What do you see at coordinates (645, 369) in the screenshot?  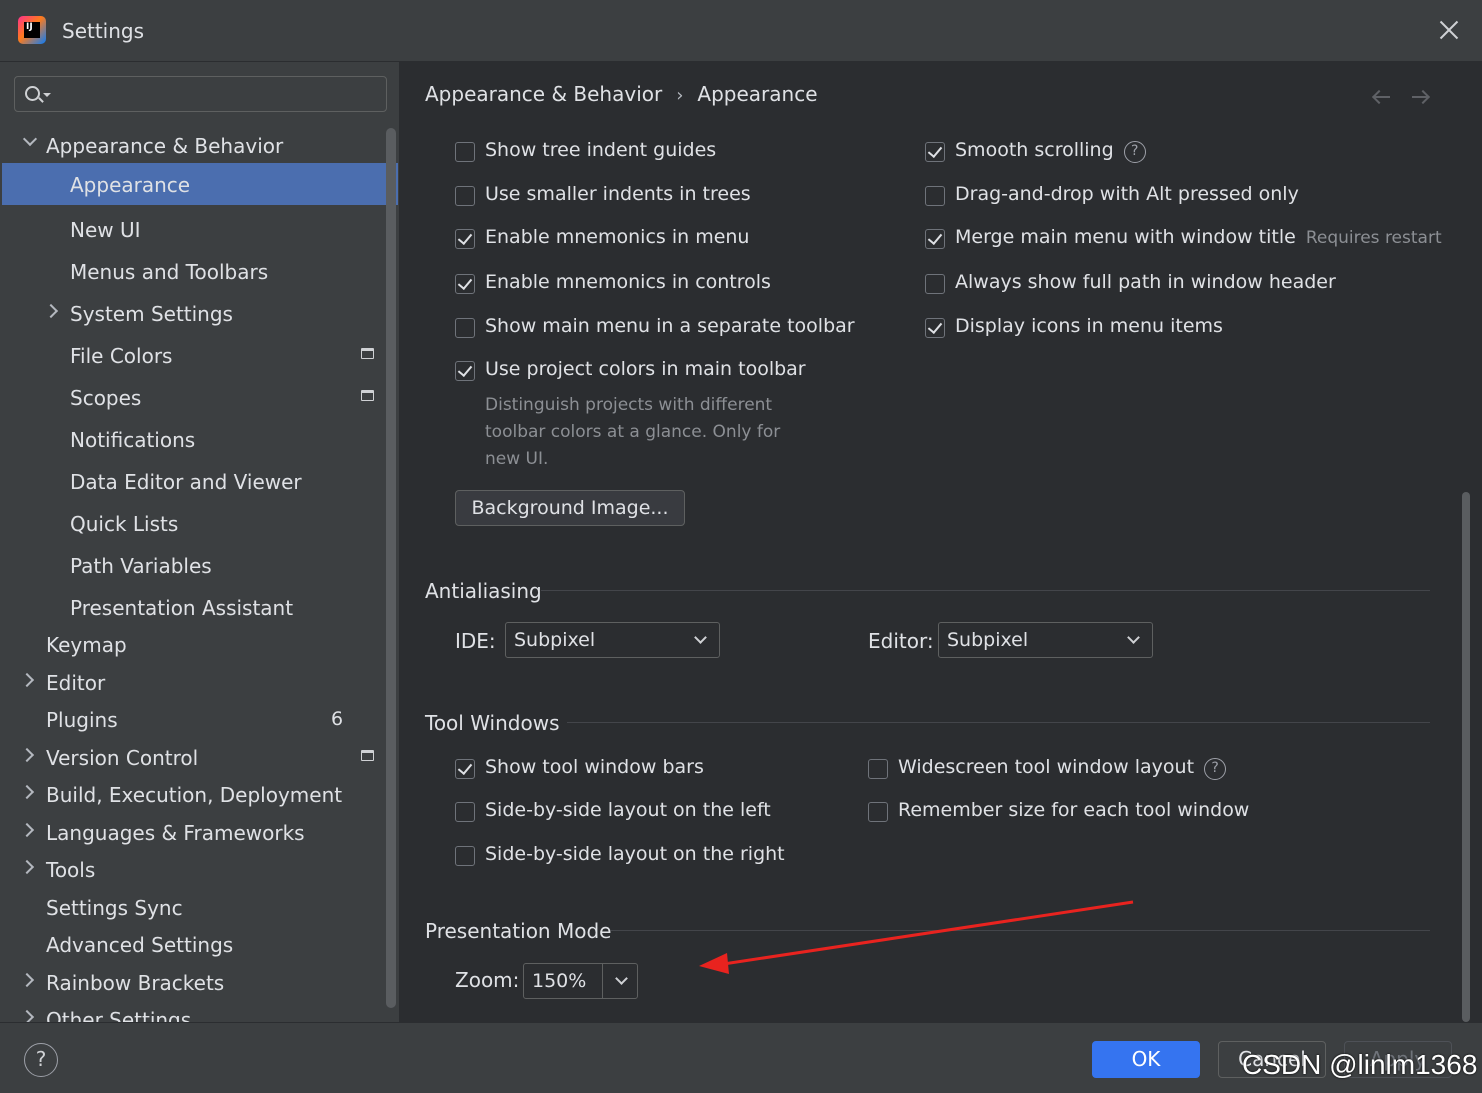 I see `checkbox-label: Use project colors in main toolbar` at bounding box center [645, 369].